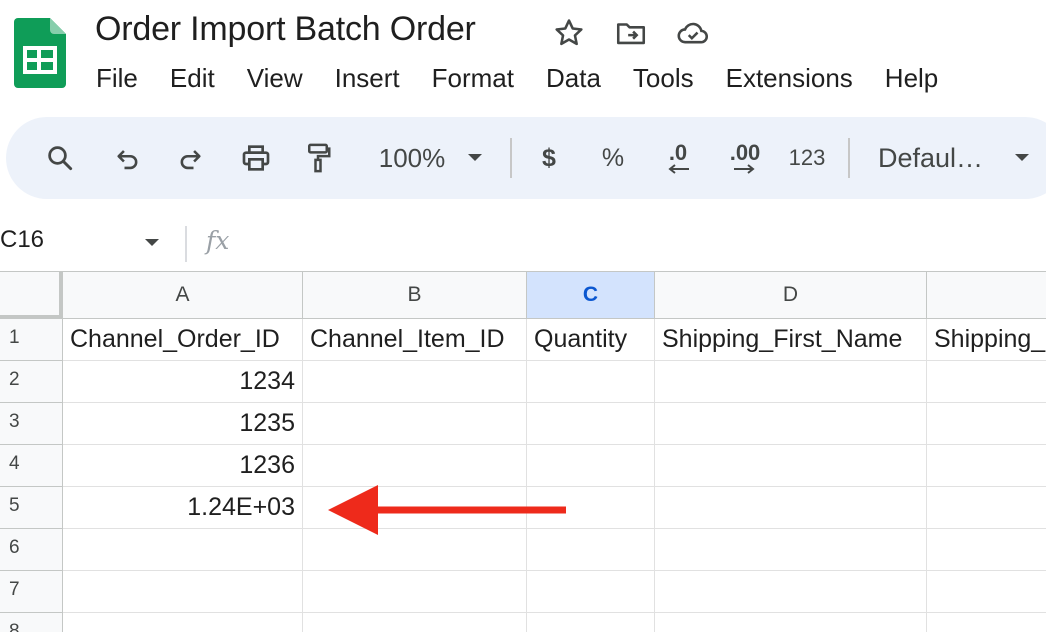  Describe the element at coordinates (415, 466) in the screenshot. I see `cell-b4` at that location.